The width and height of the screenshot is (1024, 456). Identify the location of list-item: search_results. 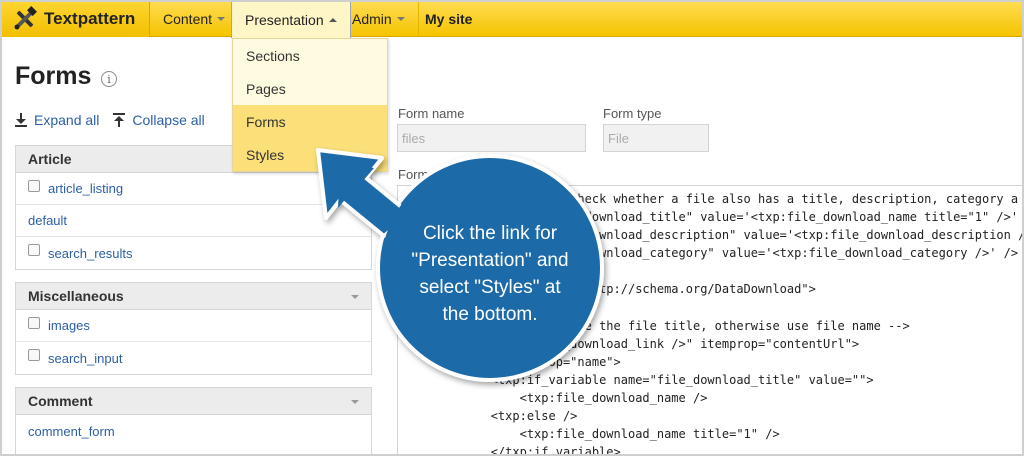
(193, 253).